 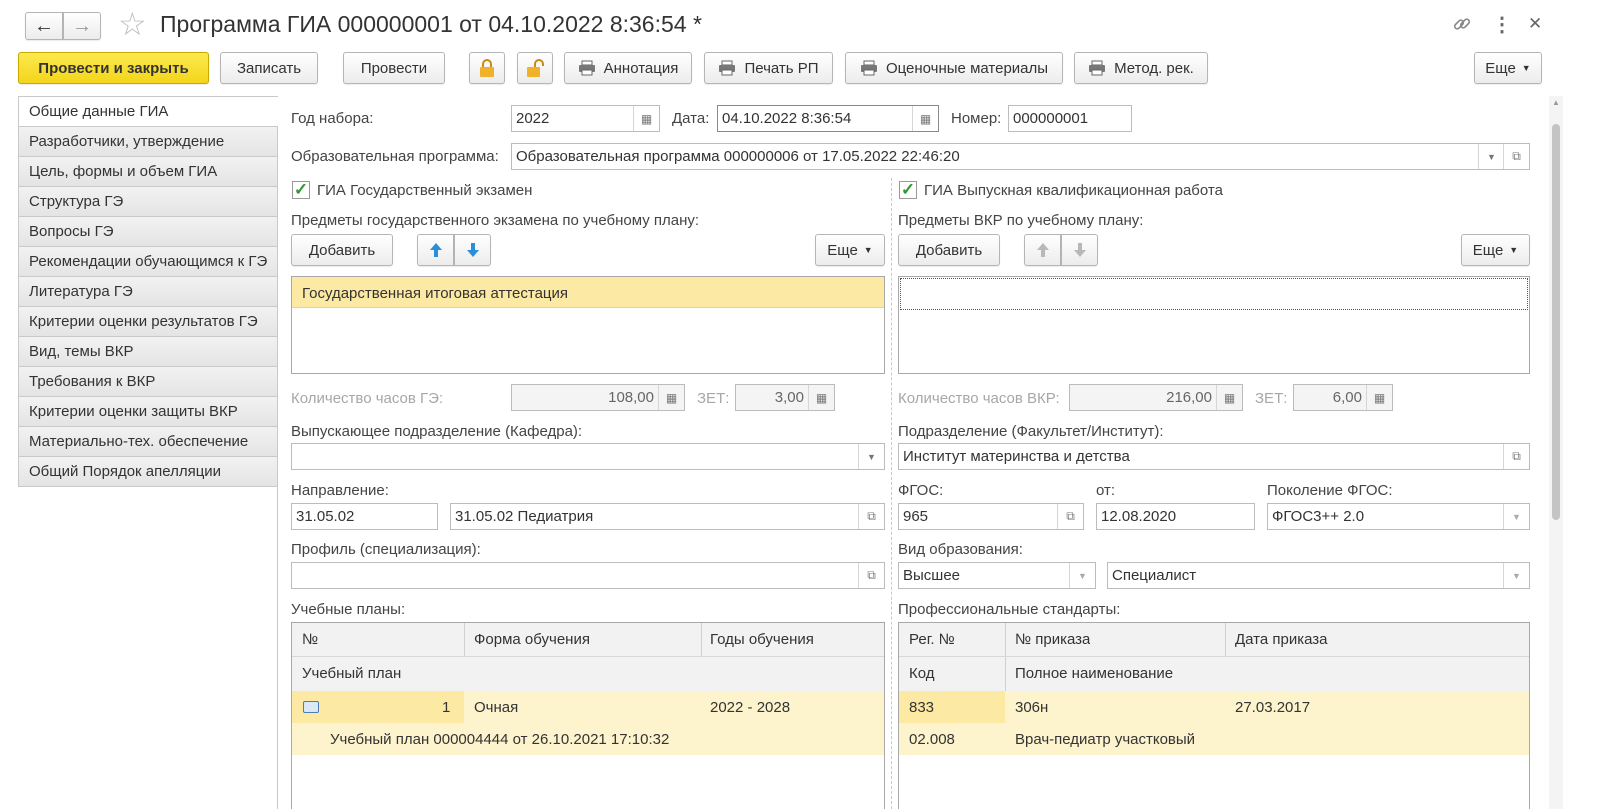 What do you see at coordinates (148, 322) in the screenshot?
I see `sidebar-item-criteria-ge: Критерии оценки результатов ГЭ` at bounding box center [148, 322].